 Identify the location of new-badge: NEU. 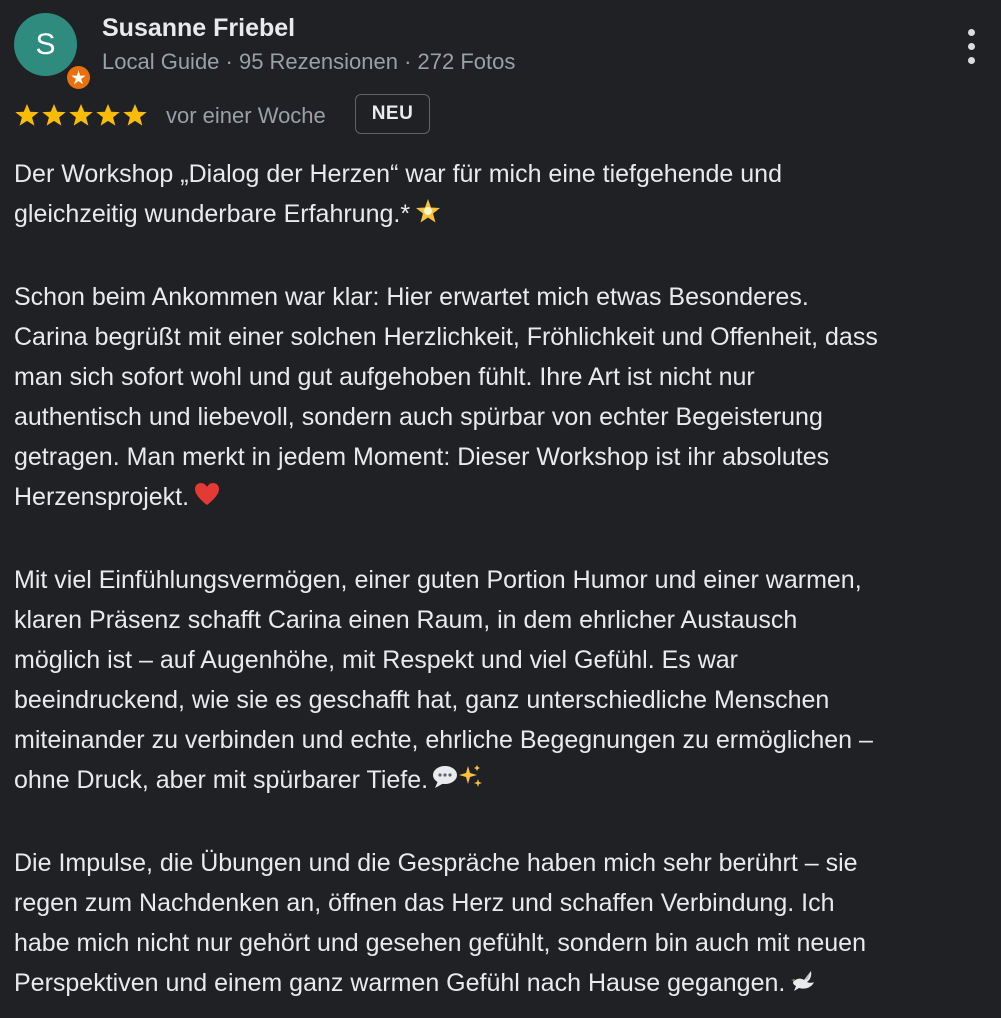
(392, 114).